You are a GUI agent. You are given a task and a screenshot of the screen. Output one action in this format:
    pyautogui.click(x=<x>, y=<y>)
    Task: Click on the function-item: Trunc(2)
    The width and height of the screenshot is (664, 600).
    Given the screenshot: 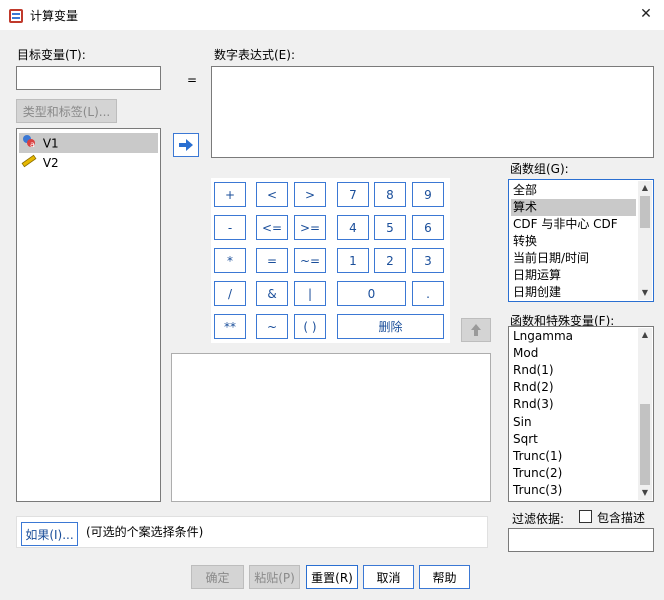 What is the action you would take?
    pyautogui.click(x=537, y=473)
    